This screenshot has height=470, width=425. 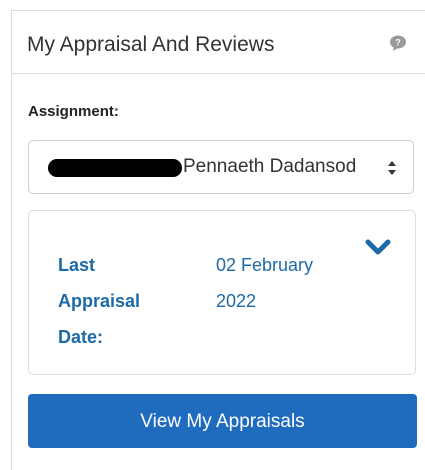 I want to click on assignment-select: Pennaeth Dadansod, so click(x=221, y=167).